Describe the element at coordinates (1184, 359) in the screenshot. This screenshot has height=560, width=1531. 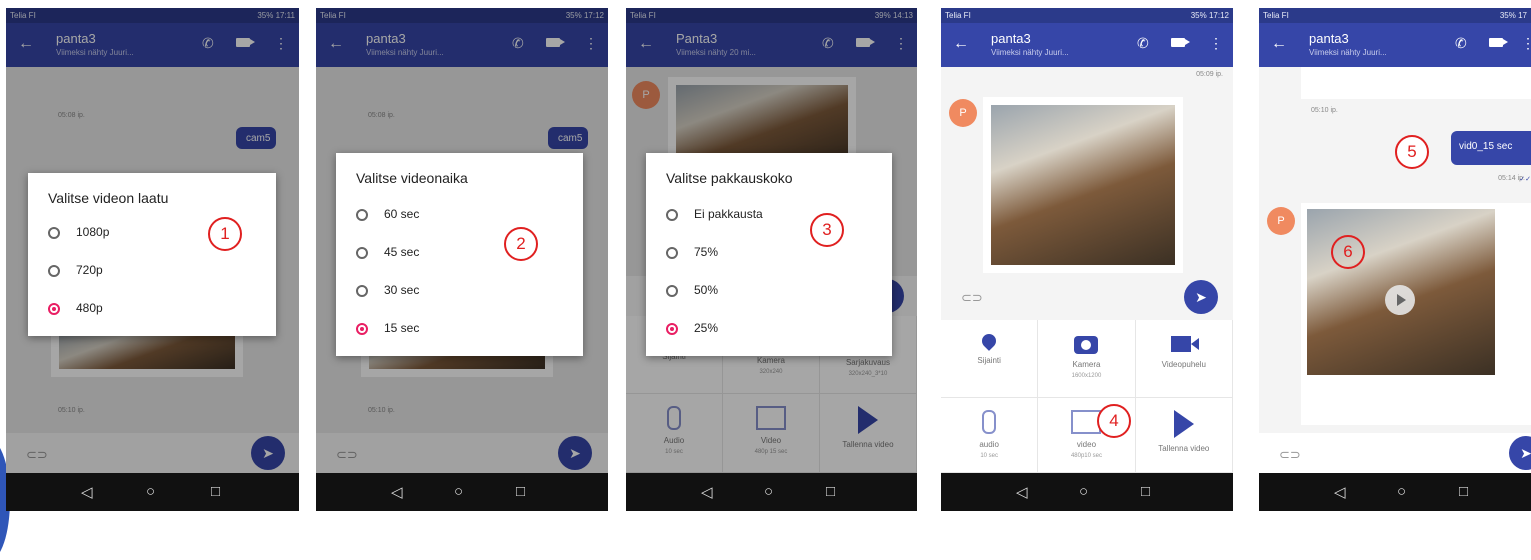
I see `grid-item-videopuhelu: Videopuhelu` at that location.